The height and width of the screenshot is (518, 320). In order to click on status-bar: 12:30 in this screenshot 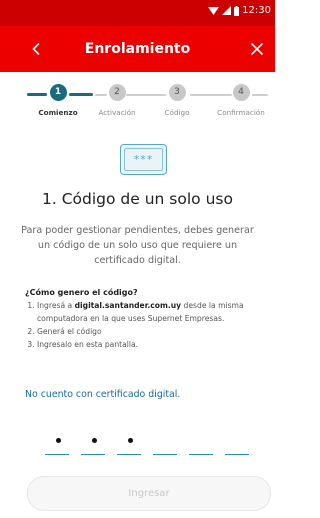, I will do `click(137, 13)`.